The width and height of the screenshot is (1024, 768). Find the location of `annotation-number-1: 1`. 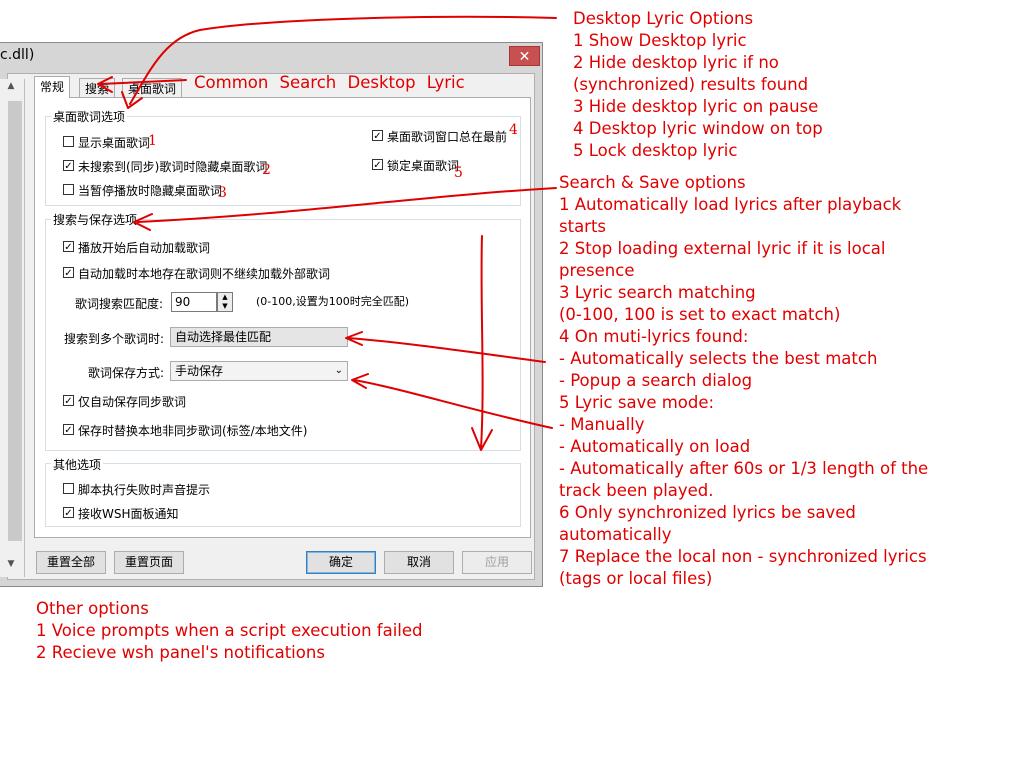

annotation-number-1: 1 is located at coordinates (152, 141).